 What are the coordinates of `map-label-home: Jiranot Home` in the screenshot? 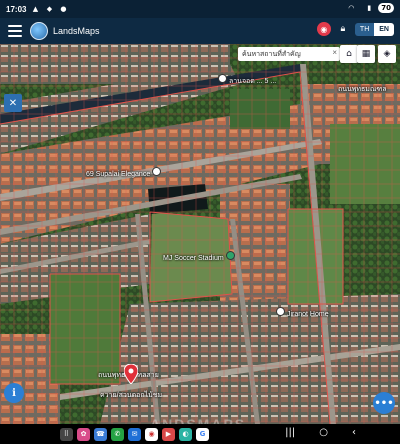 It's located at (302, 312).